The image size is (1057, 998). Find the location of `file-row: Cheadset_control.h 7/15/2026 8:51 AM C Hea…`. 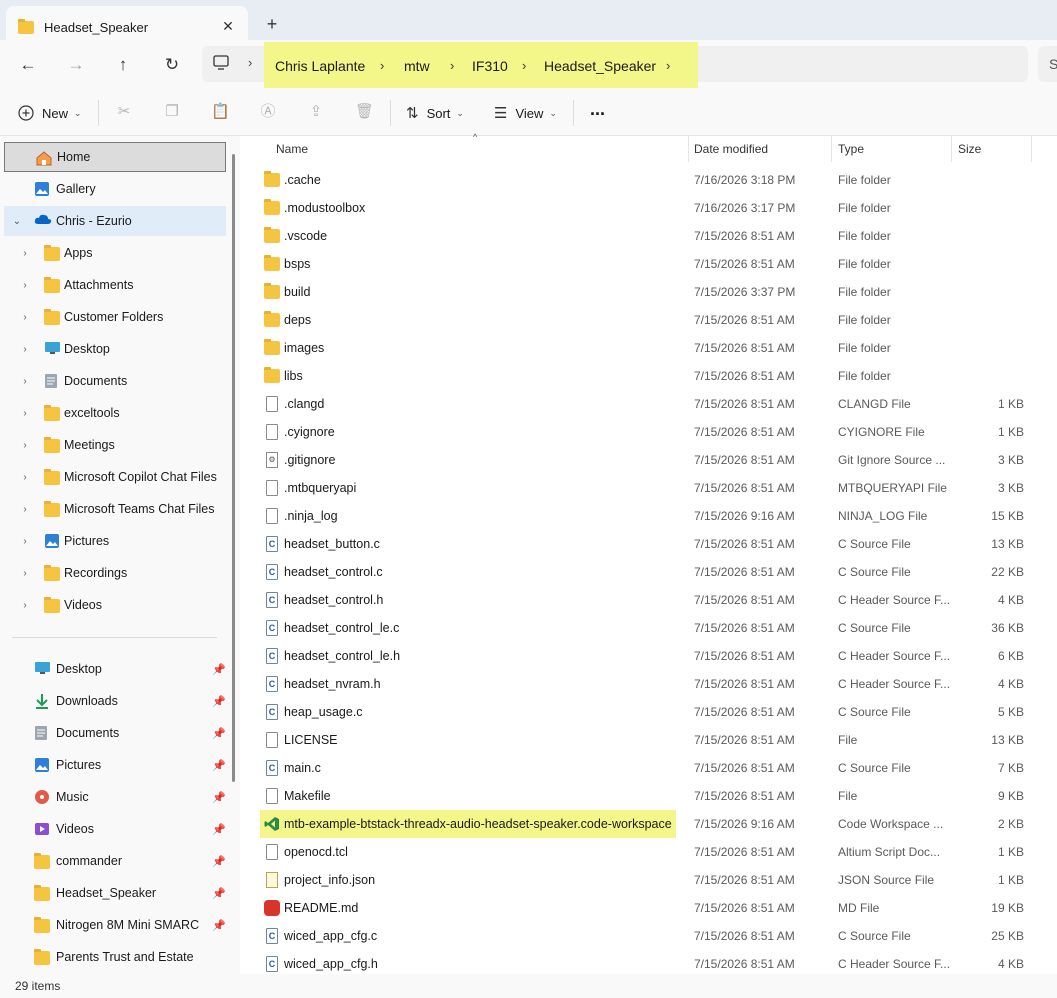

file-row: Cheadset_control.h 7/15/2026 8:51 AM C Hea… is located at coordinates (651, 600).